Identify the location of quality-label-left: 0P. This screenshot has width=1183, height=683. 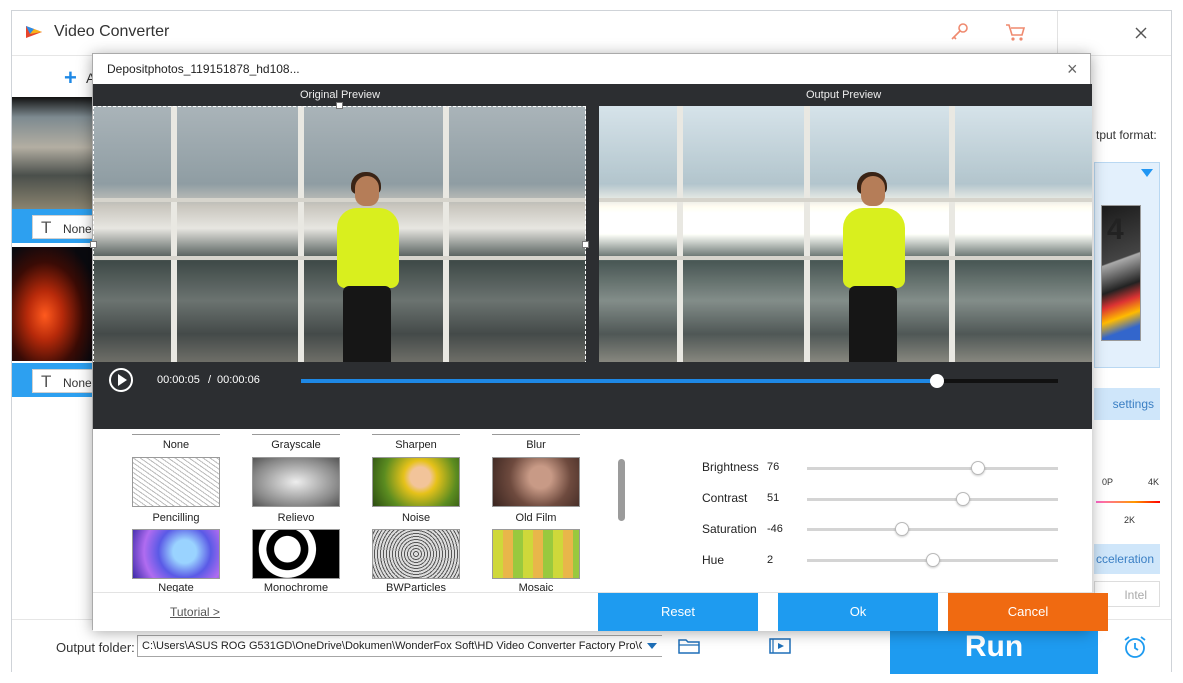
(1108, 482).